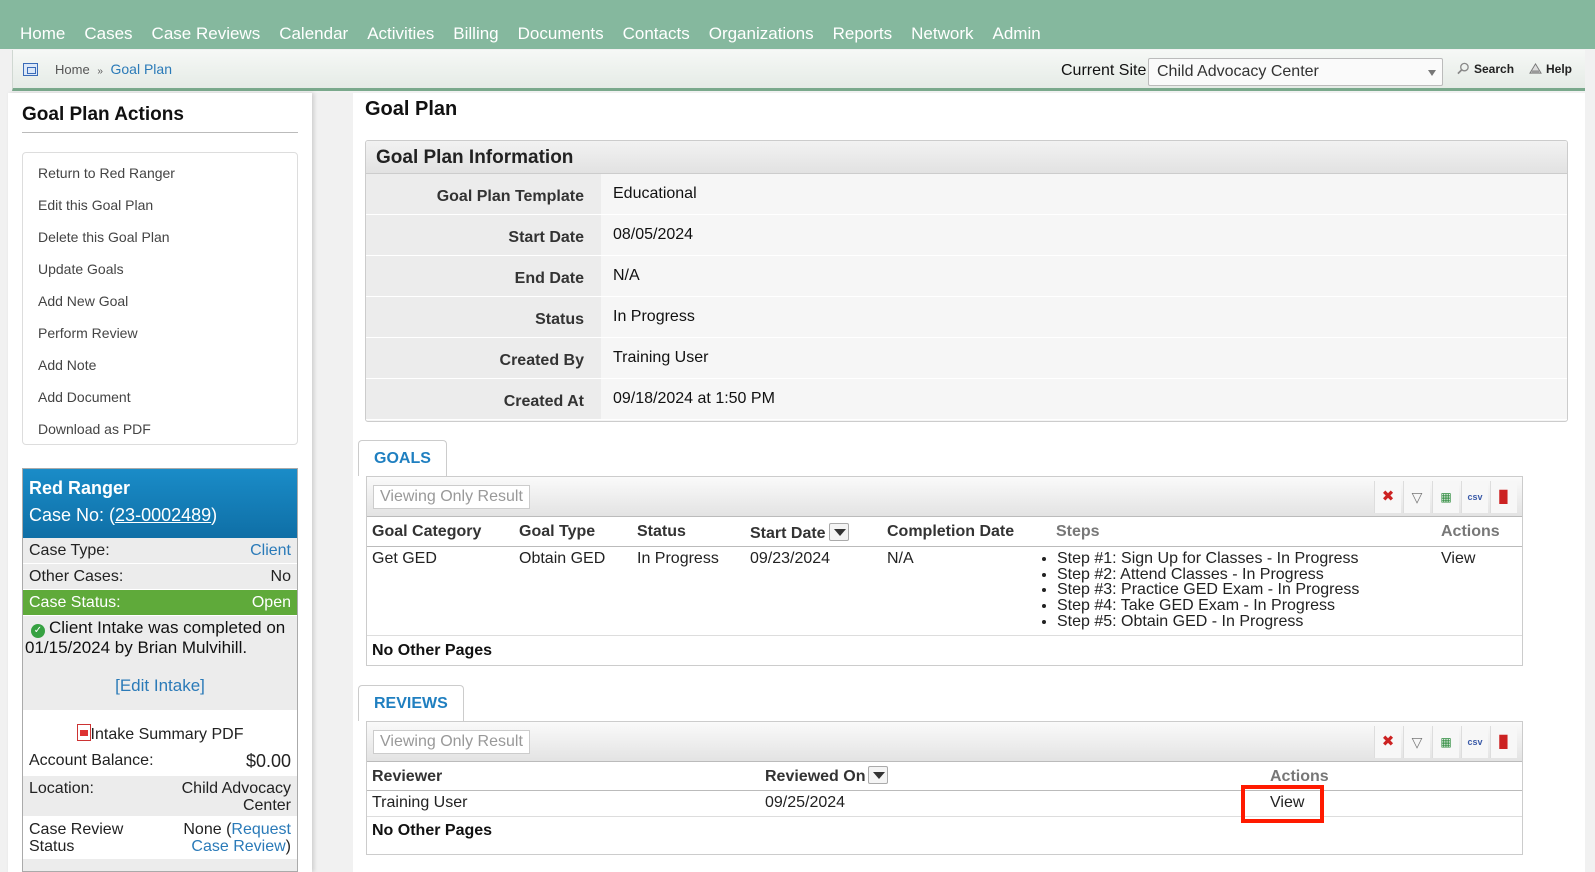 Image resolution: width=1595 pixels, height=872 pixels. I want to click on action-add-document: Add Document, so click(84, 397).